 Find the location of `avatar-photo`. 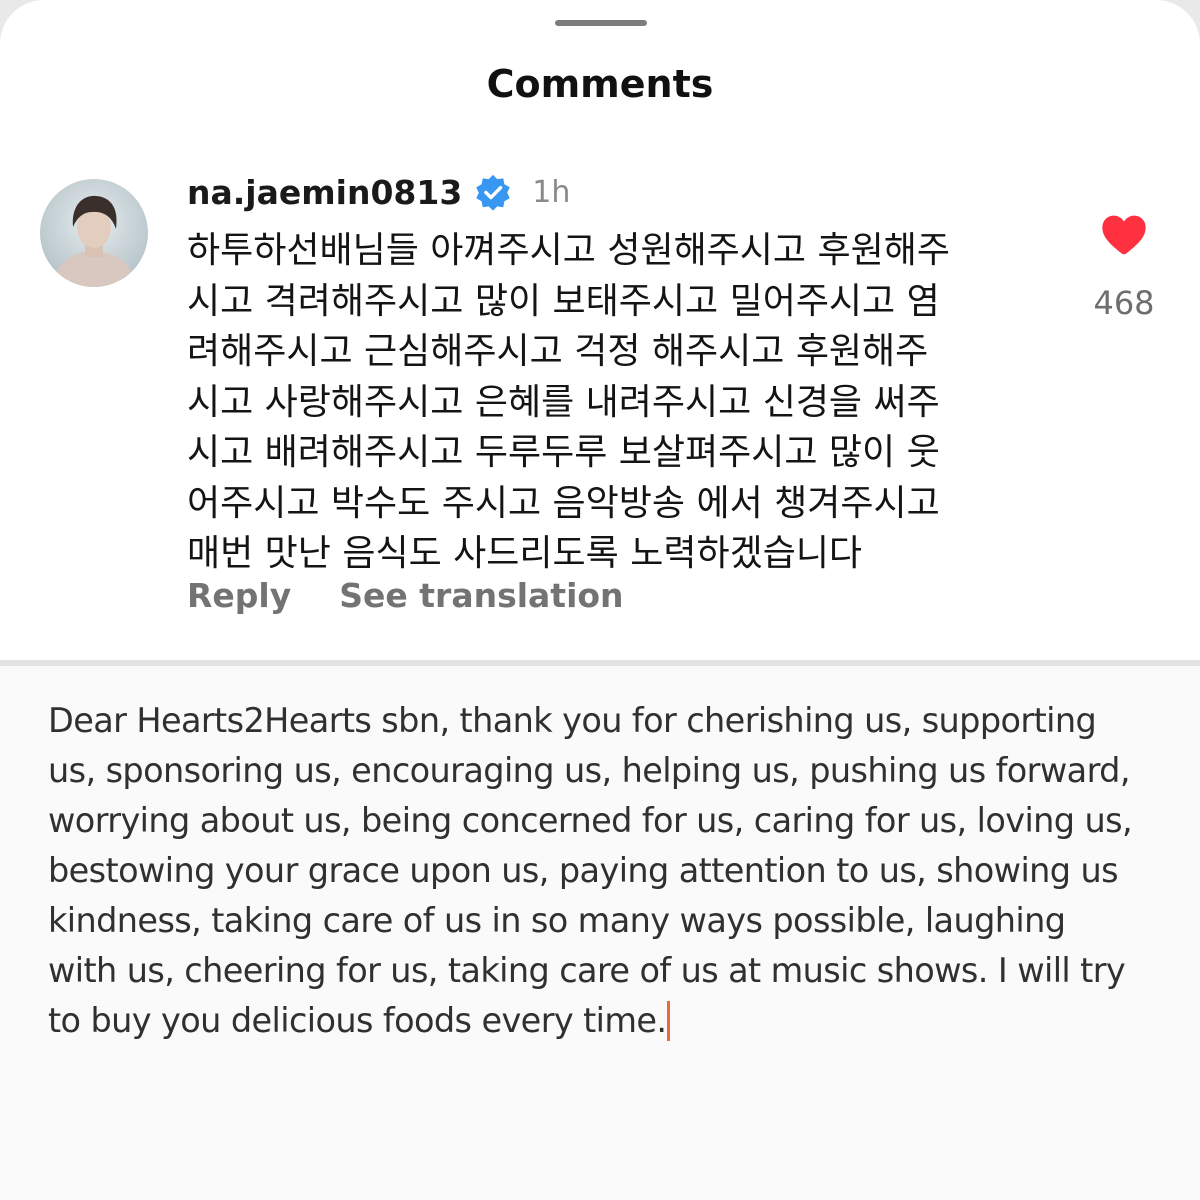

avatar-photo is located at coordinates (94, 233).